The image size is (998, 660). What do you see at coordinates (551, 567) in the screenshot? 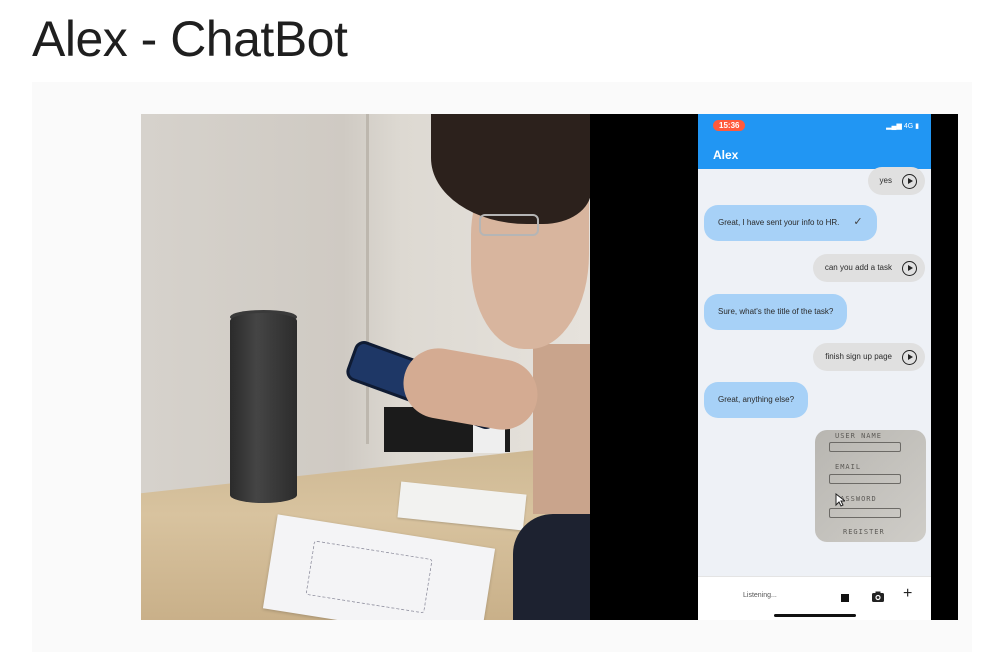
I see `person-shirt` at bounding box center [551, 567].